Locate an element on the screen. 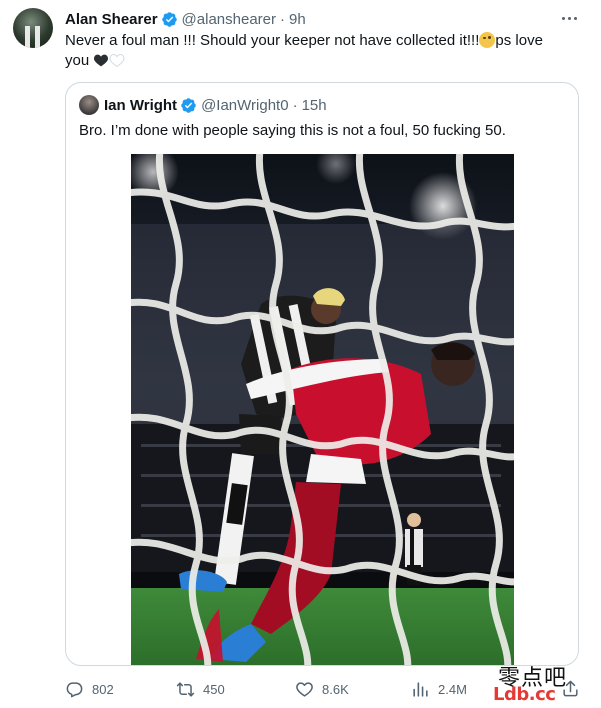  site-watermark: 零点吧 Ldb.cc is located at coordinates (543, 684).